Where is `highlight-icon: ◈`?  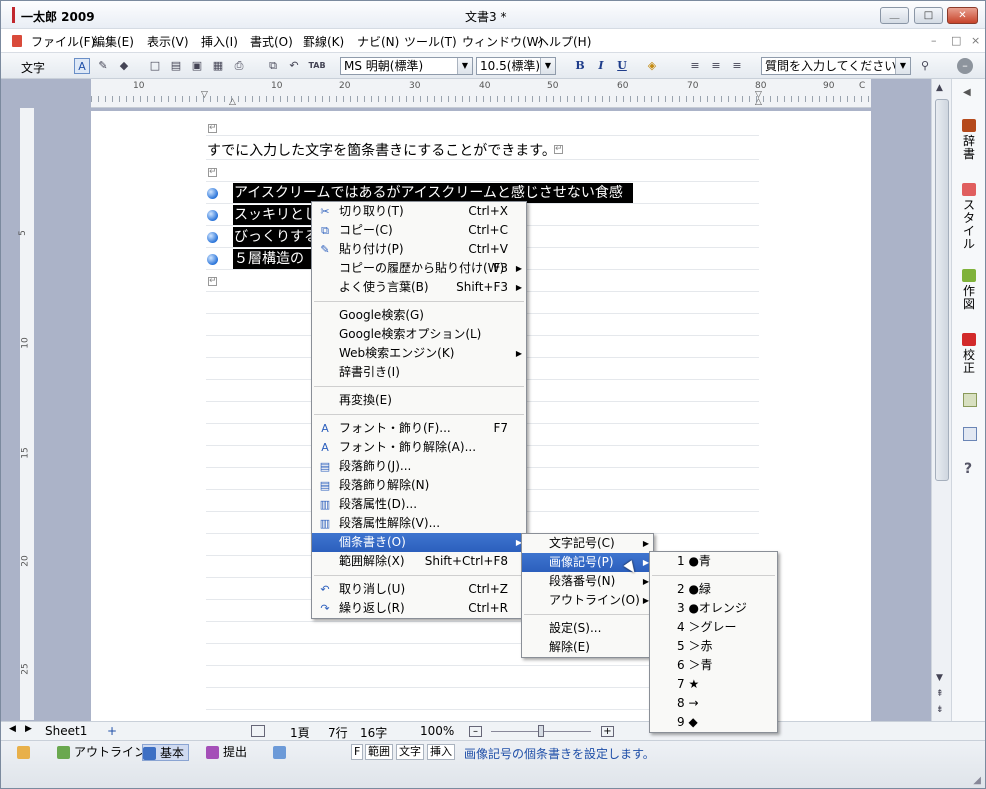
highlight-icon: ◈ is located at coordinates (652, 66).